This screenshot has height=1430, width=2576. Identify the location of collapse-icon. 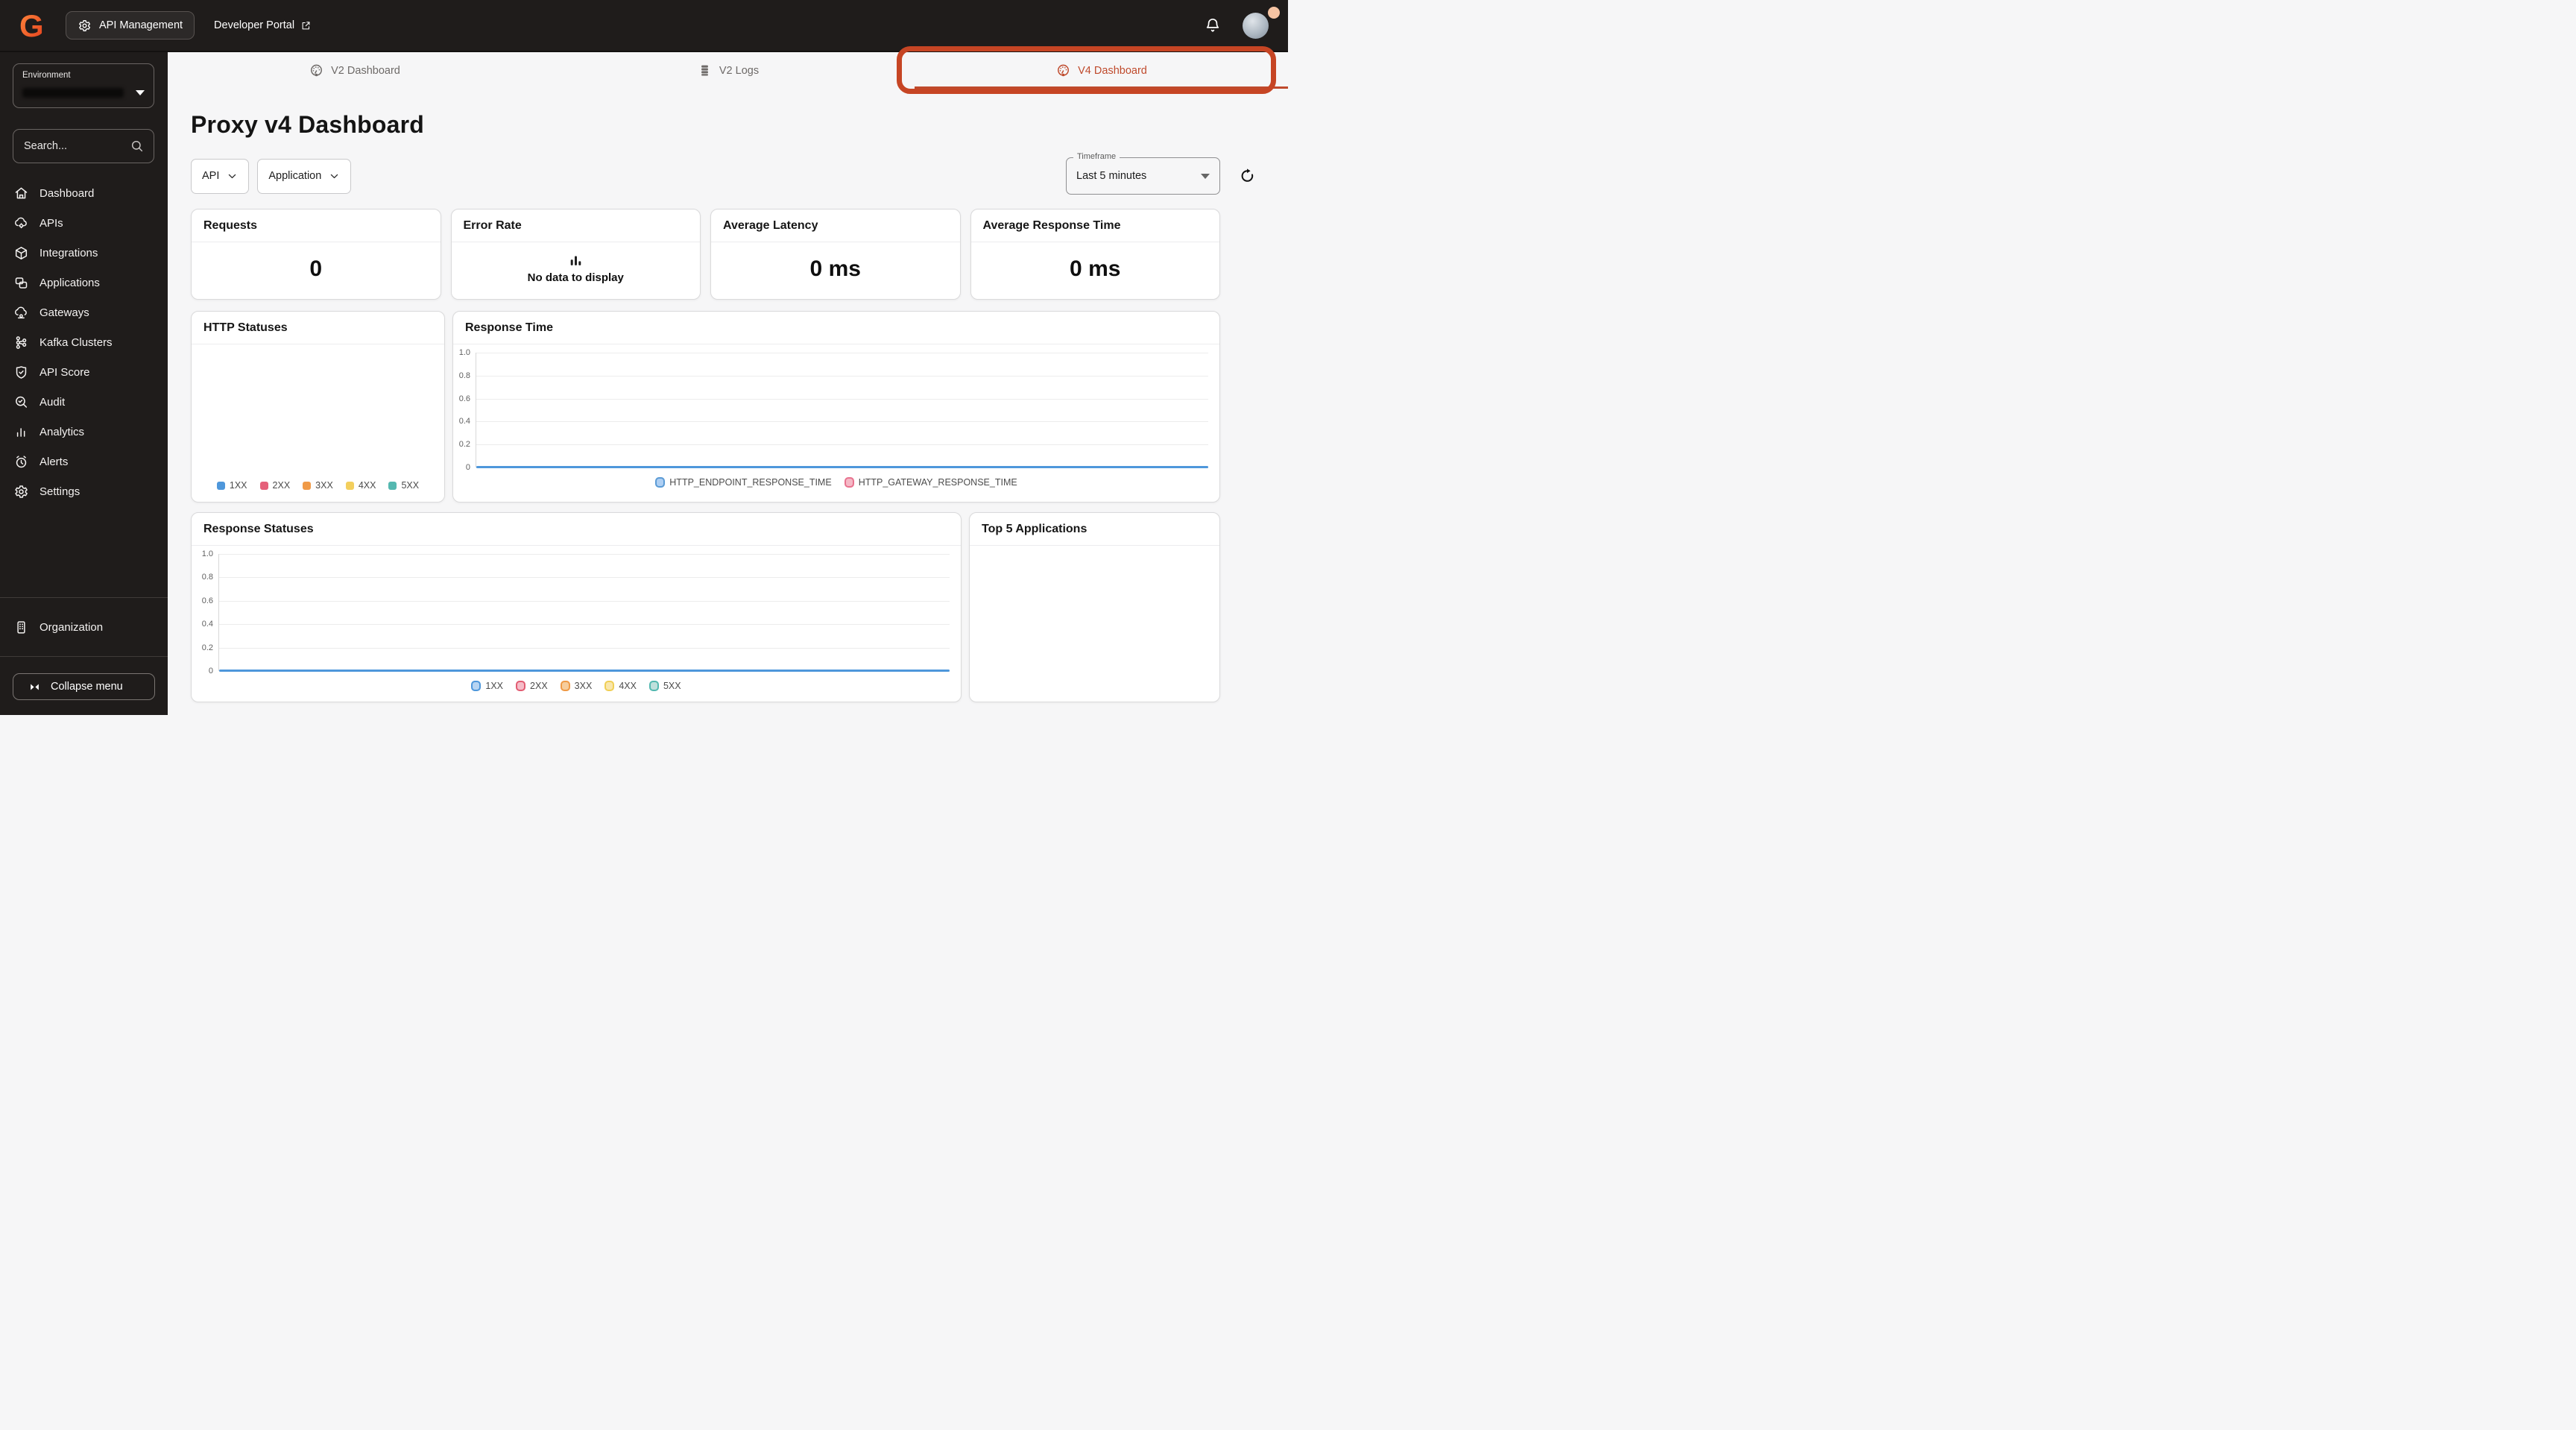
(35, 687).